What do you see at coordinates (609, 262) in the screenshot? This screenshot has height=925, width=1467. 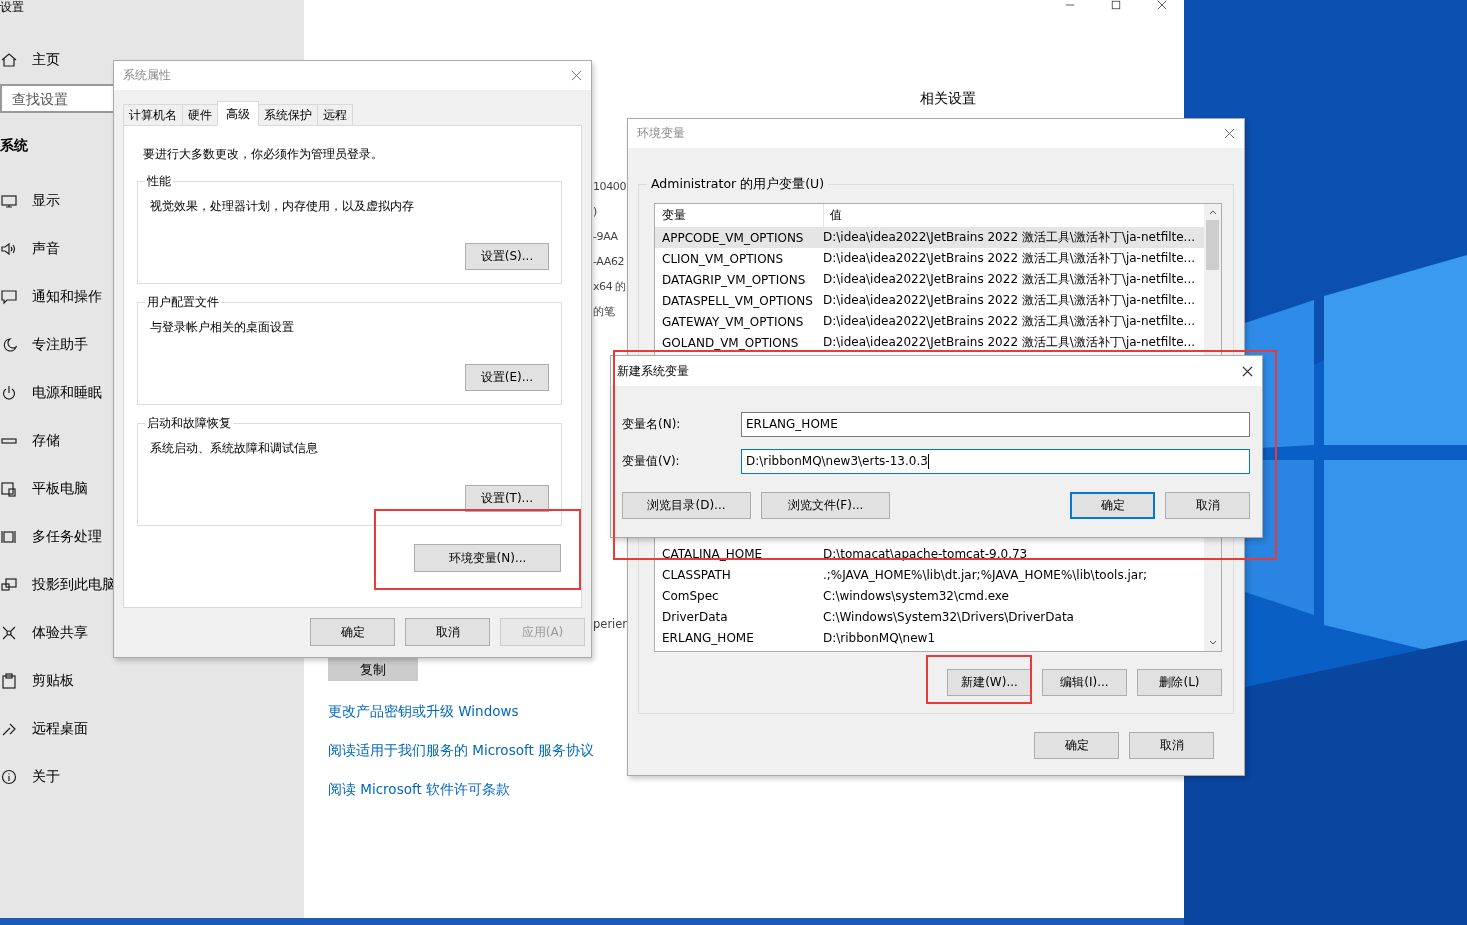 I see `partial-text: -AA62` at bounding box center [609, 262].